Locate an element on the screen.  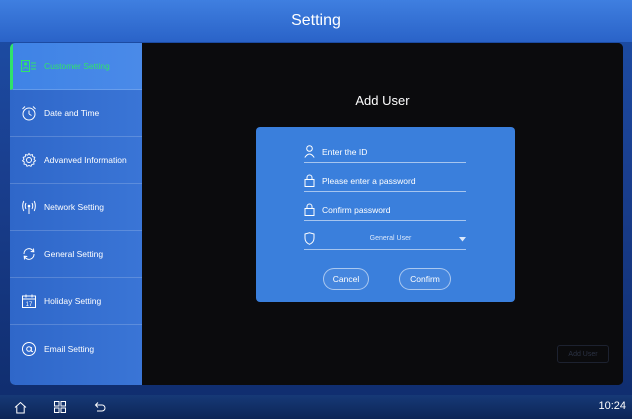
password-field: Please enter a password is located at coordinates (385, 181).